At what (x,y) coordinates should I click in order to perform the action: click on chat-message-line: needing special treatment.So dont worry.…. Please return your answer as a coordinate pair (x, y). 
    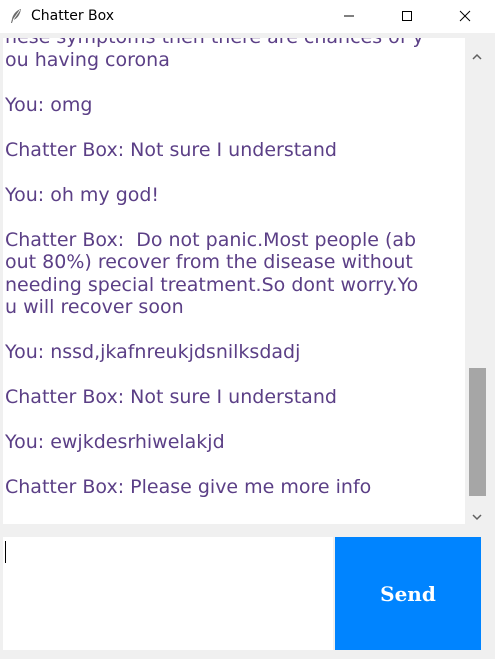
    Looking at the image, I should click on (212, 284).